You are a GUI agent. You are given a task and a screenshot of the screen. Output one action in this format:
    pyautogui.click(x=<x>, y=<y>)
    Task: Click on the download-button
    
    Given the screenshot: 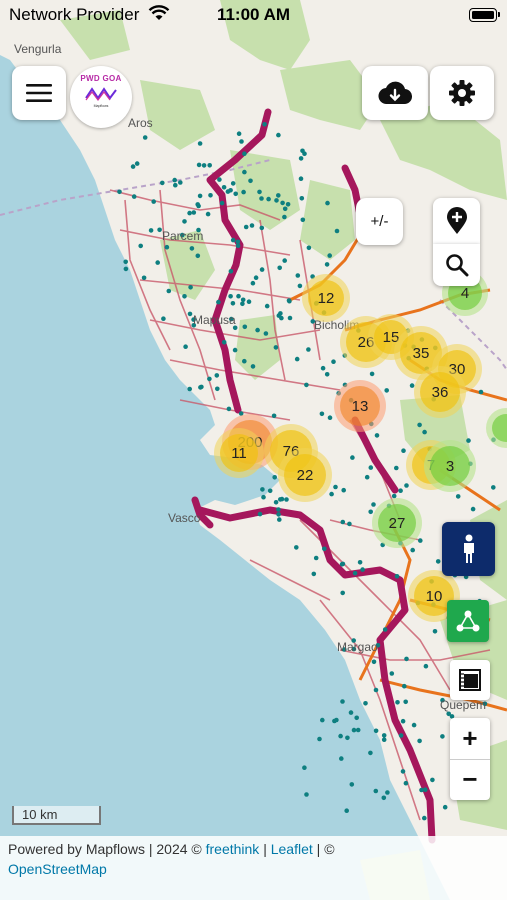 What is the action you would take?
    pyautogui.click(x=395, y=93)
    